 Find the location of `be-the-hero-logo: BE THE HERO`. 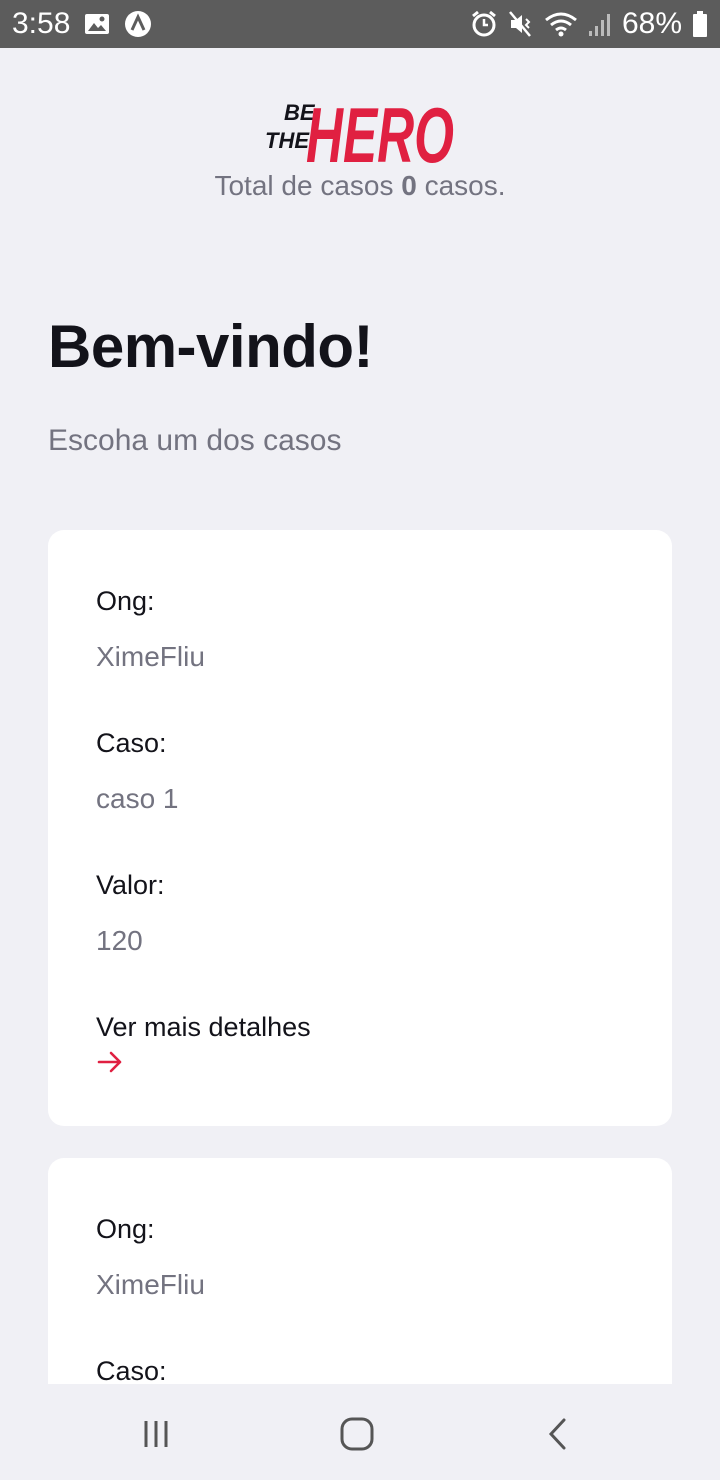

be-the-hero-logo: BE THE HERO is located at coordinates (359, 130).